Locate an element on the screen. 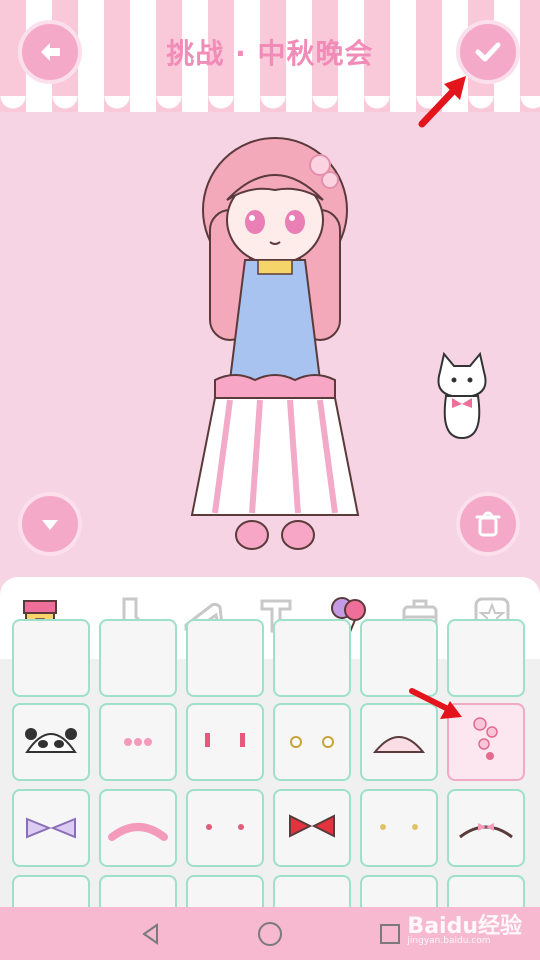 The image size is (540, 960). hat-icon is located at coordinates (399, 744).